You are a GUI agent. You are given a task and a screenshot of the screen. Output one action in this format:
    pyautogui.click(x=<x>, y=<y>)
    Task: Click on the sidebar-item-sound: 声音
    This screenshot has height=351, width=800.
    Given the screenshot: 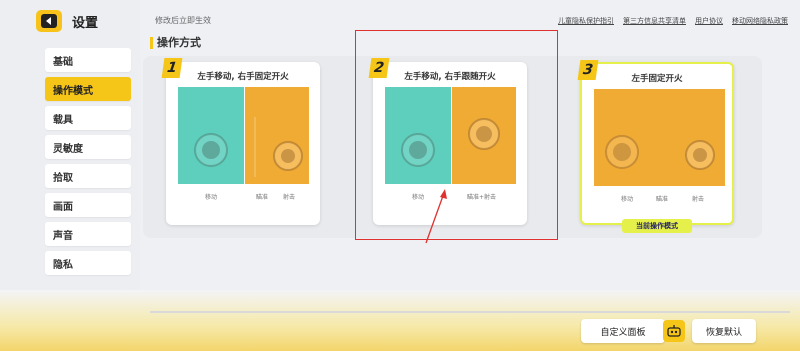 What is the action you would take?
    pyautogui.click(x=88, y=234)
    